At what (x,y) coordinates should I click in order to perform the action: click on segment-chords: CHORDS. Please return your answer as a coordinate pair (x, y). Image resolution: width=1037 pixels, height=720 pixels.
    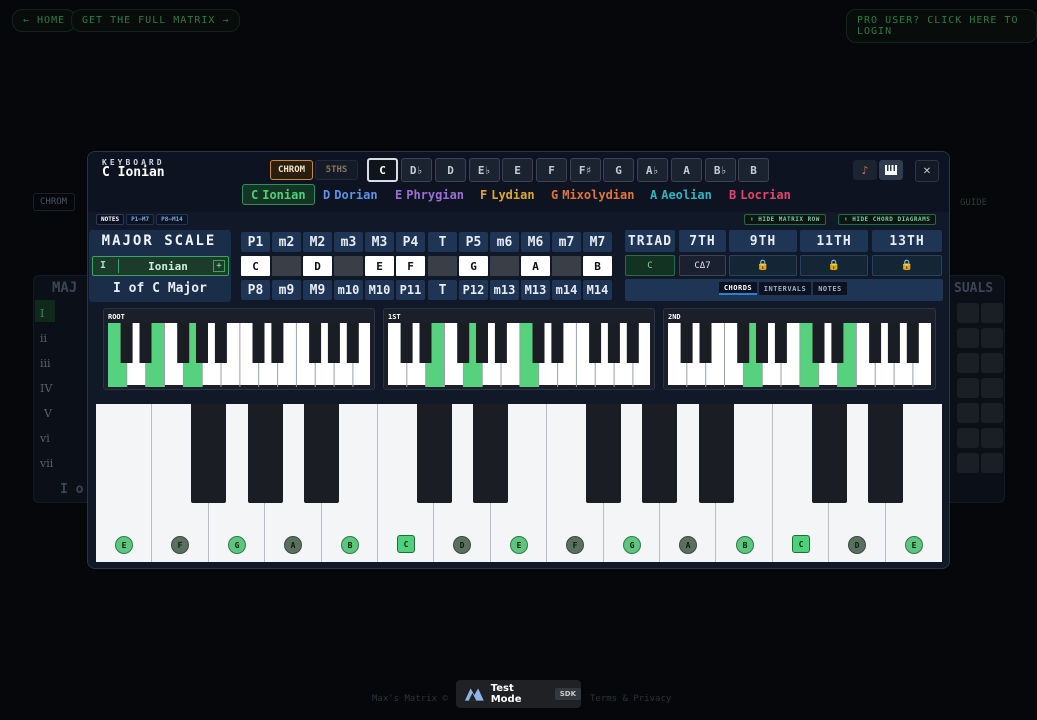
    Looking at the image, I should click on (738, 288).